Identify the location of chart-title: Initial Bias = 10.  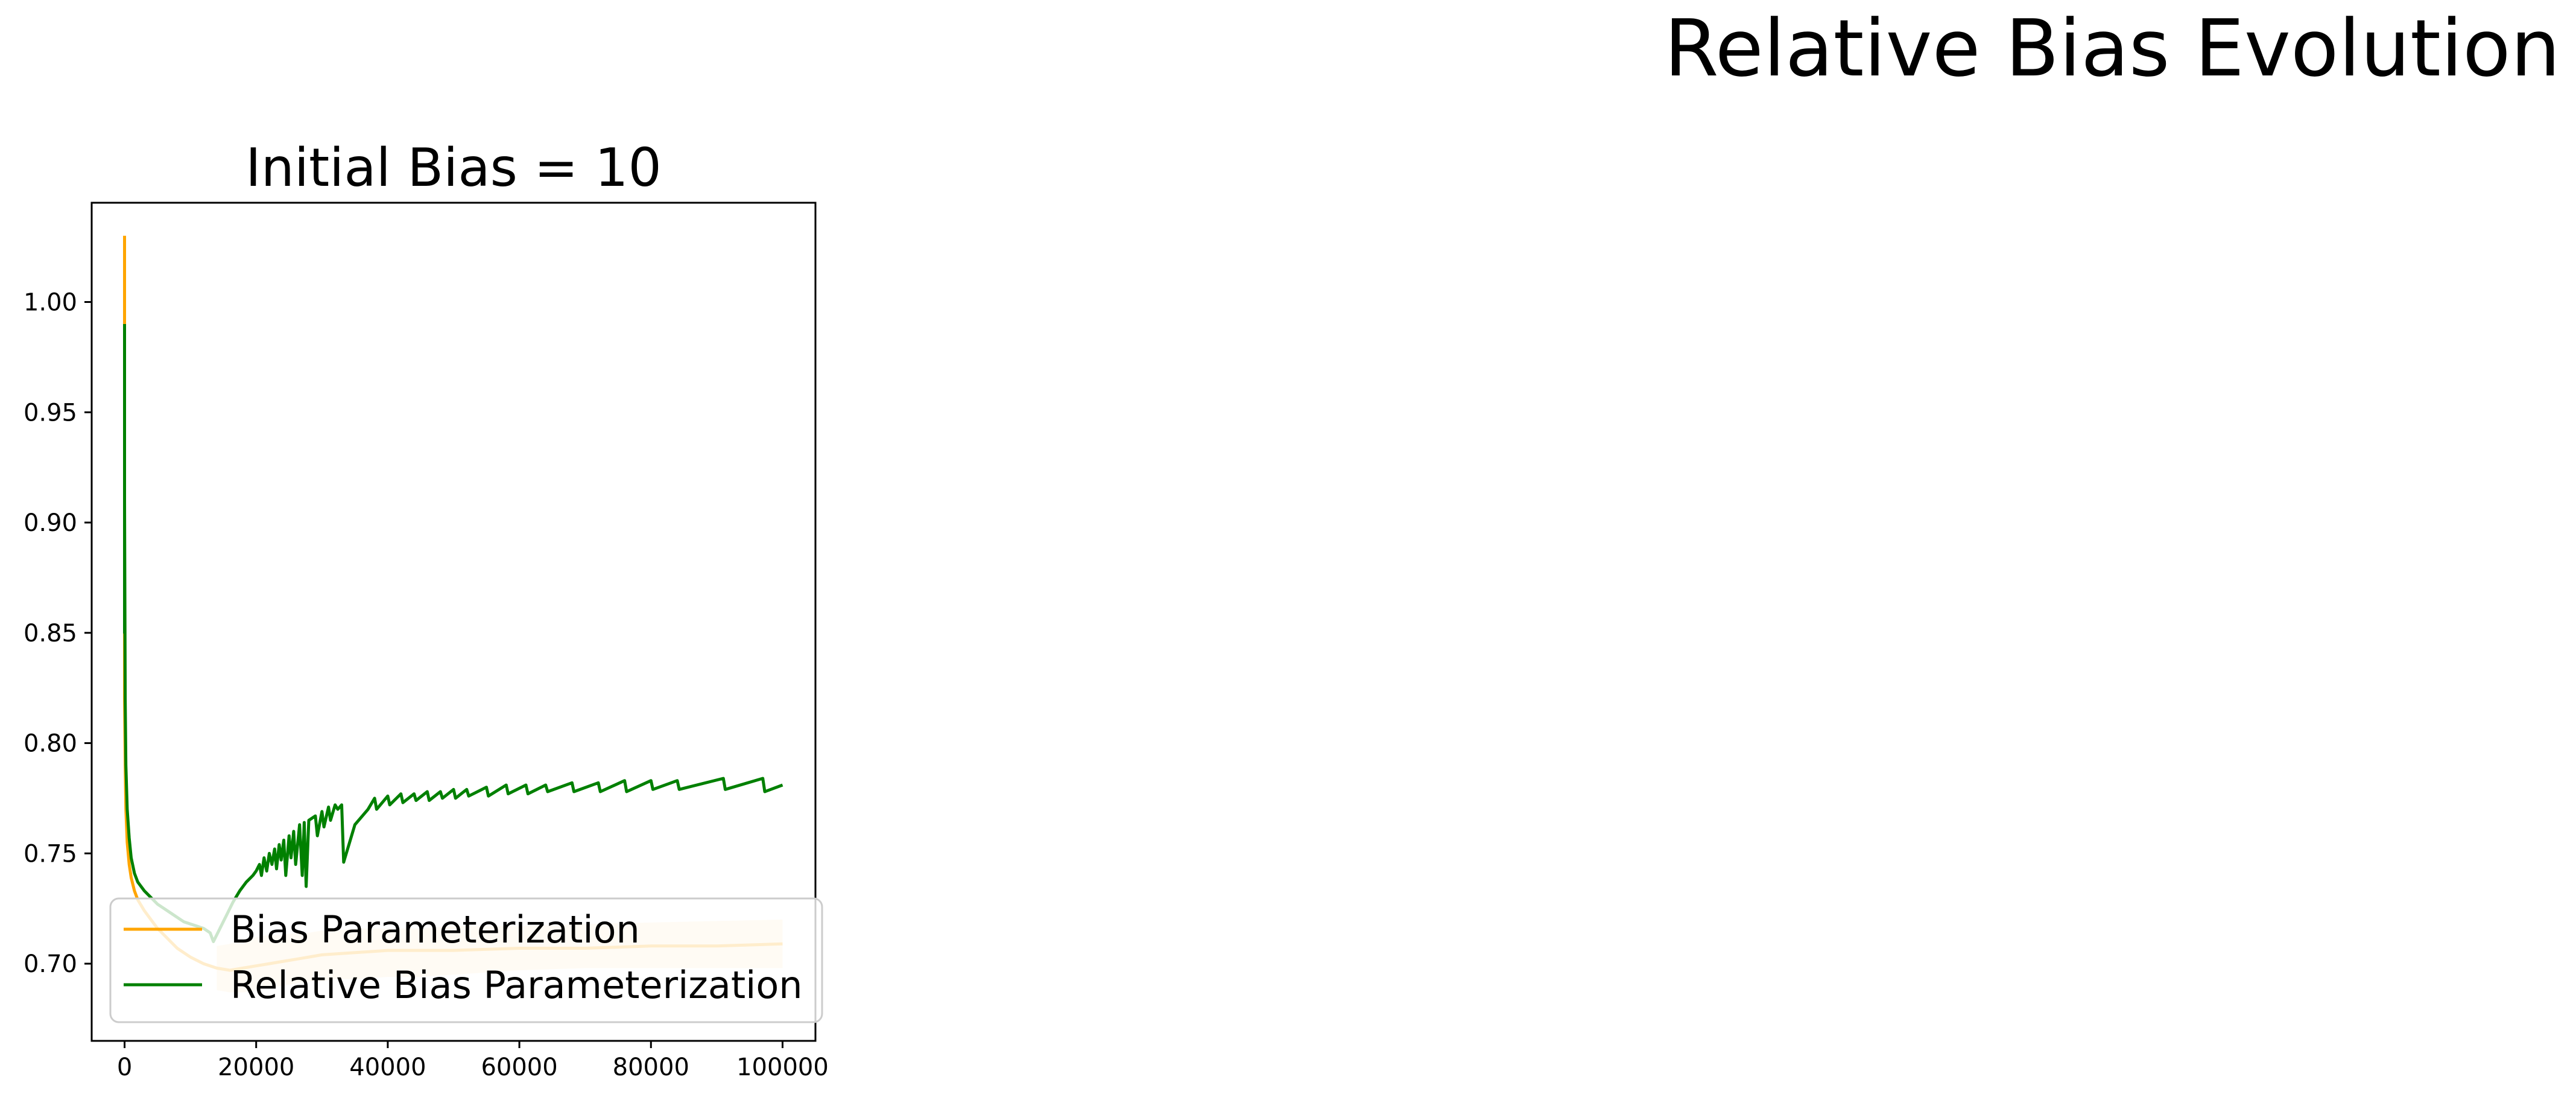
(453, 168).